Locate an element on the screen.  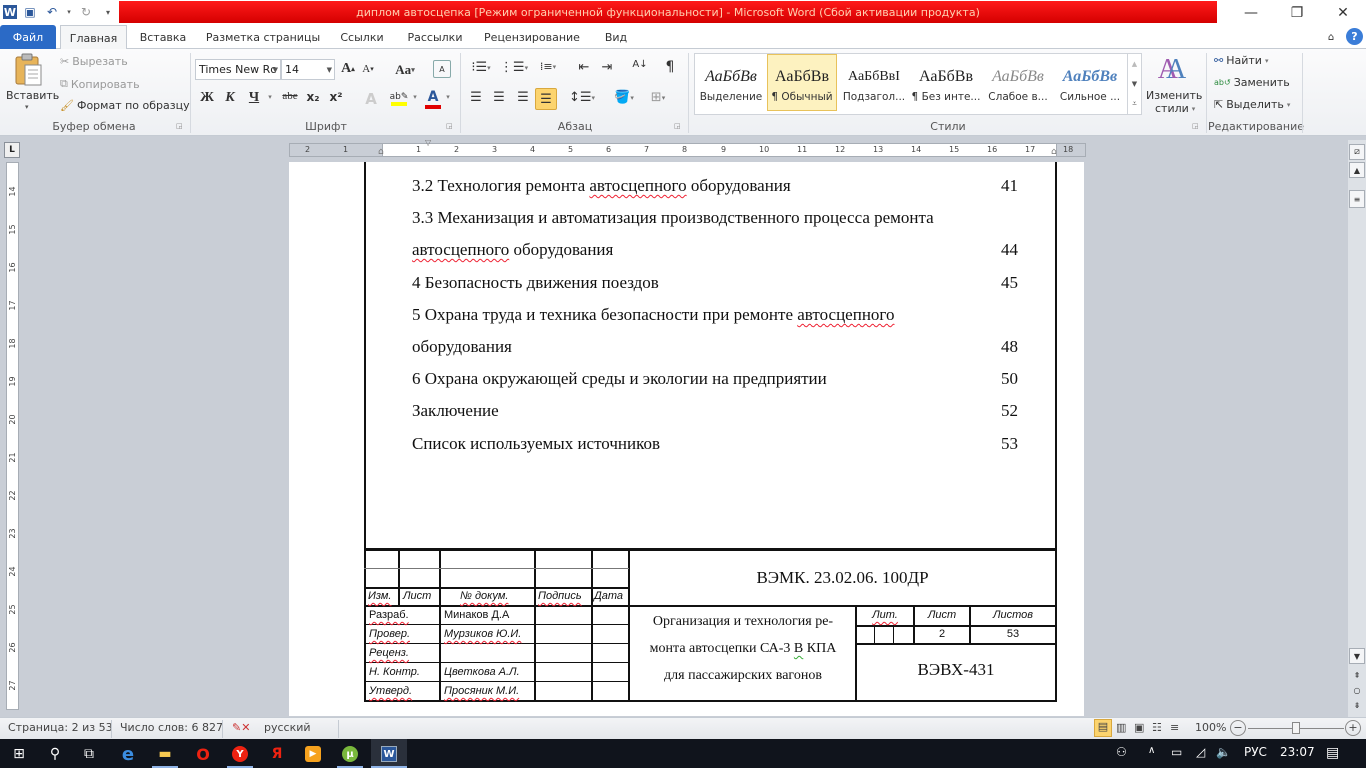
shrink-font-button: A ▾ is located at coordinates (368, 69).